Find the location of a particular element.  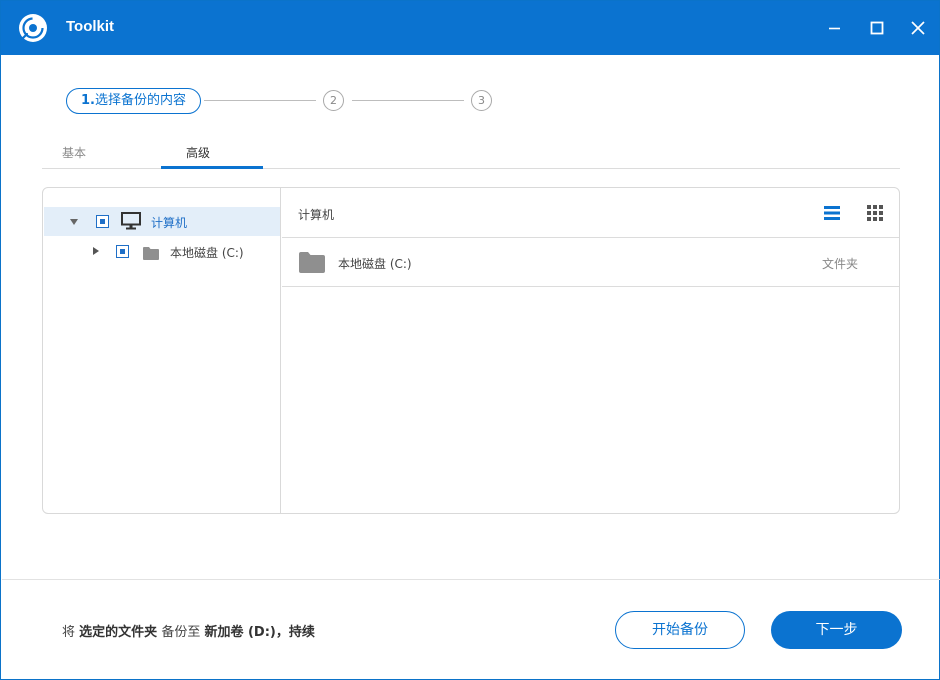

file-name: 本地磁盘 (C:) is located at coordinates (375, 264).